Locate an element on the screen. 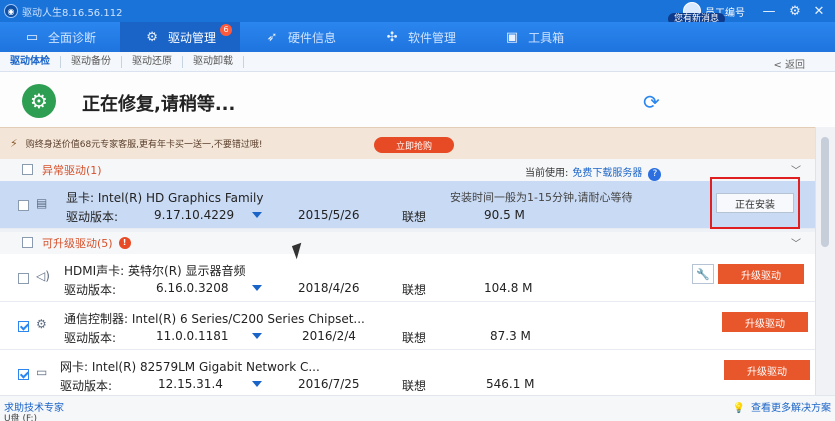  scroll-thumb is located at coordinates (825, 192).